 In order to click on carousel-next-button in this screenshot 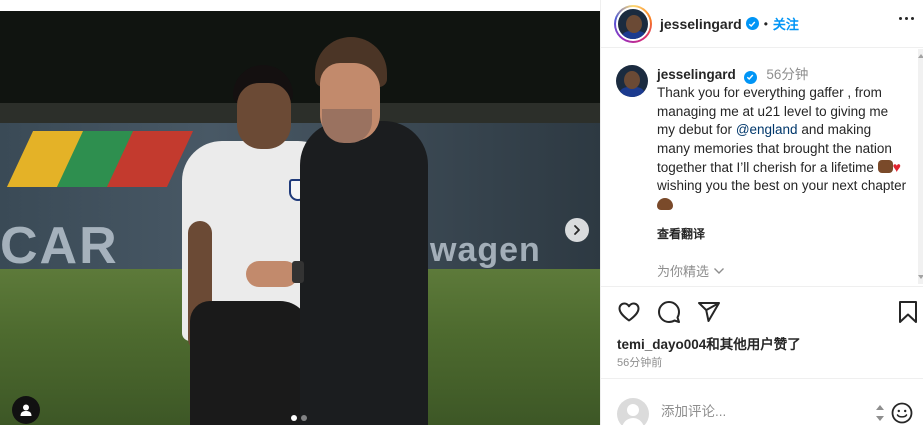, I will do `click(577, 230)`.